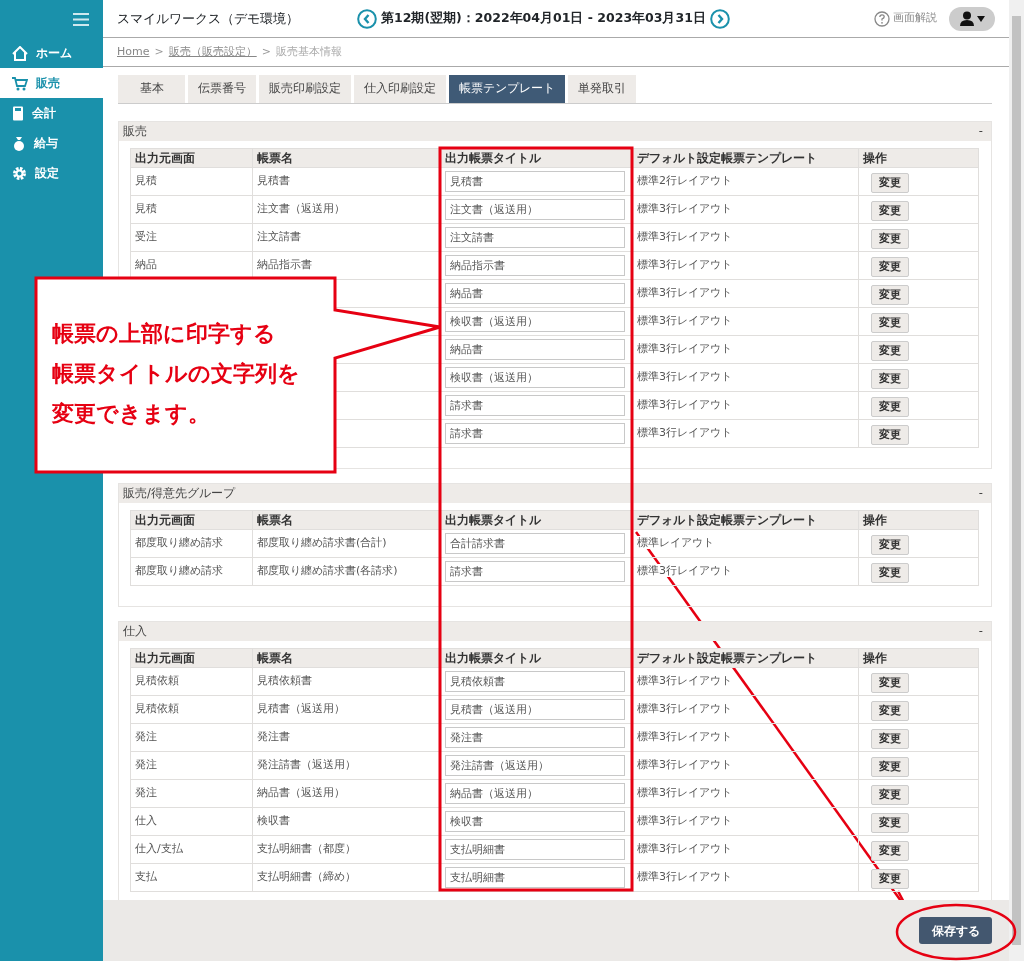 Image resolution: width=1024 pixels, height=961 pixels. Describe the element at coordinates (51, 113) in the screenshot. I see `sidebar-item: 会計` at that location.